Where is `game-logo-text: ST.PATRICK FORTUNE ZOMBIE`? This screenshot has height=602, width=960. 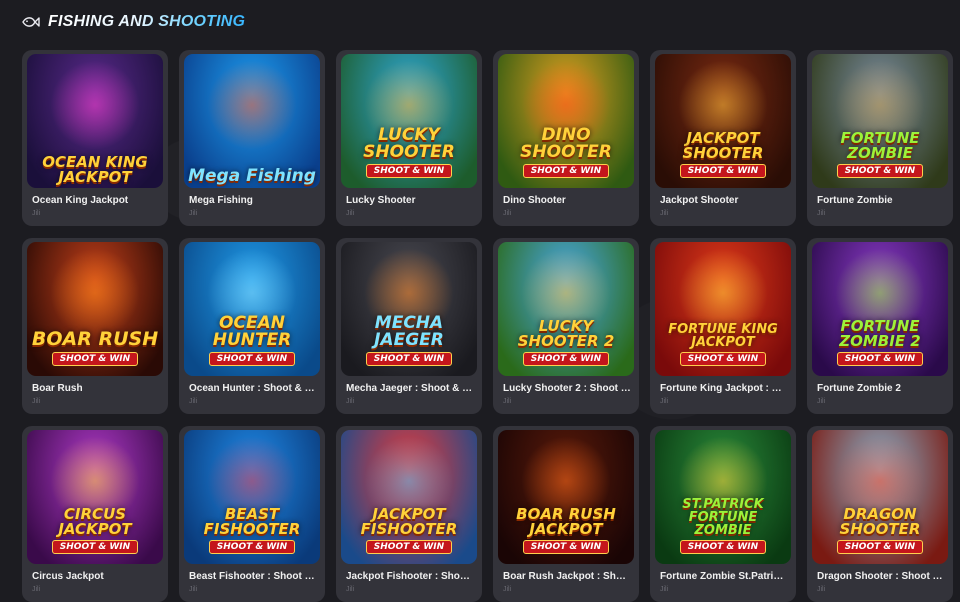 game-logo-text: ST.PATRICK FORTUNE ZOMBIE is located at coordinates (723, 517).